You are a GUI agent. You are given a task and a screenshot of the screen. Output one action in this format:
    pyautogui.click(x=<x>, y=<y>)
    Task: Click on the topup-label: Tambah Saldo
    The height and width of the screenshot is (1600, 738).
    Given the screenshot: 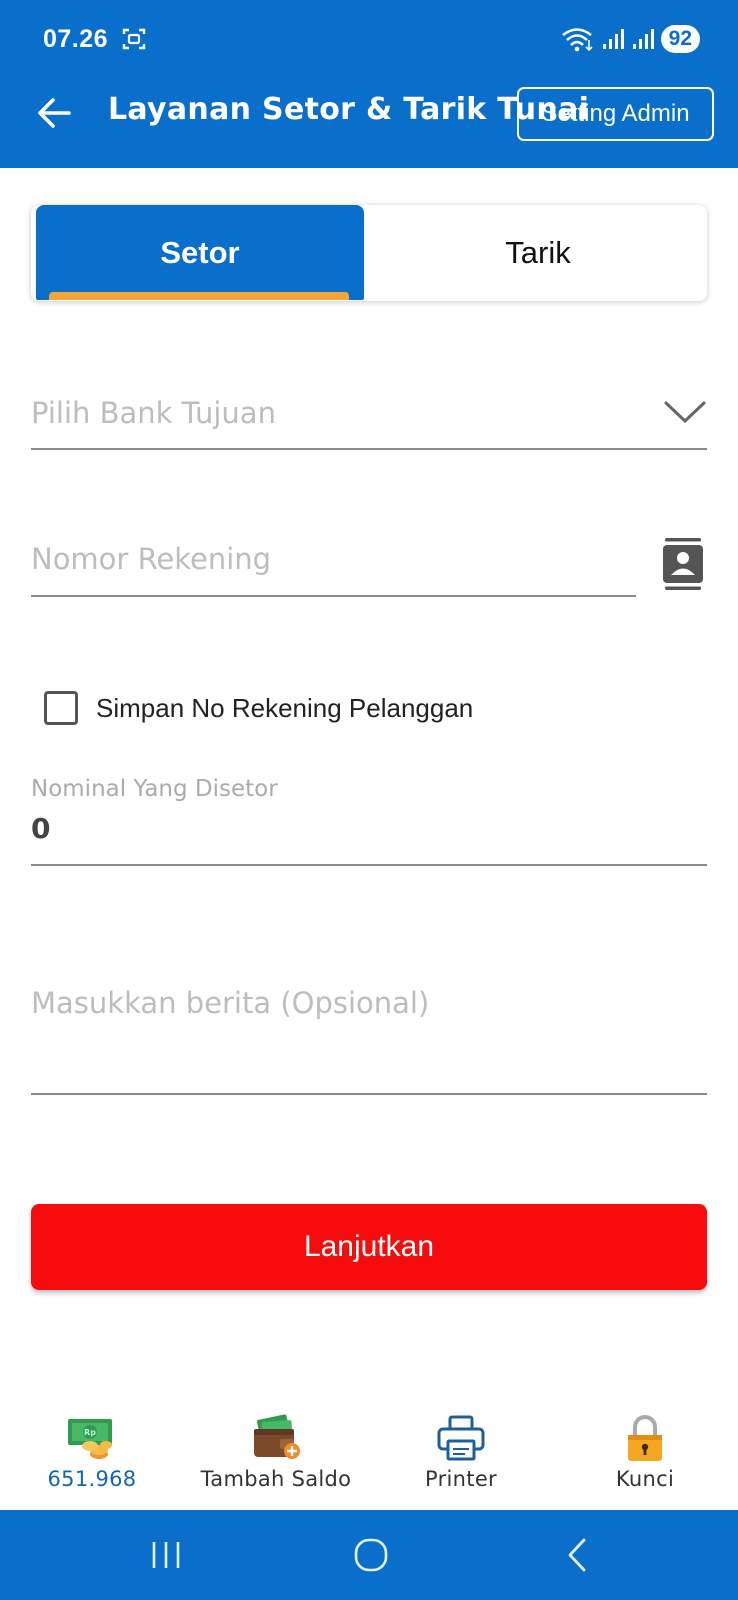 What is the action you would take?
    pyautogui.click(x=276, y=1479)
    